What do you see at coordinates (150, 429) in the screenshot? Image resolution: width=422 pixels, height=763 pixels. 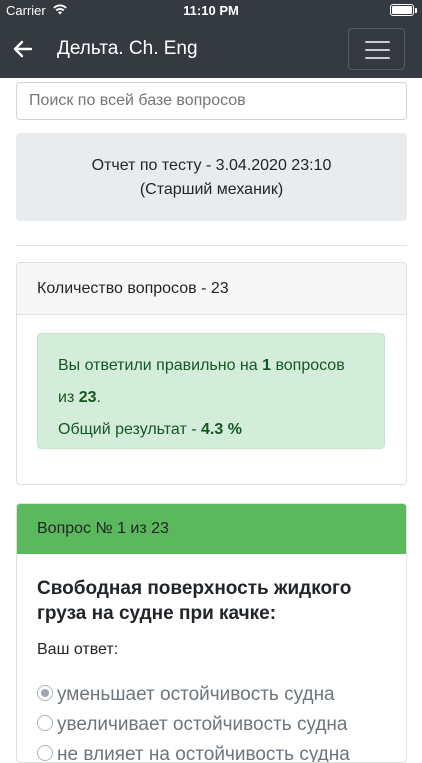 I see `overall-result: Общий результат - 4.3 %` at bounding box center [150, 429].